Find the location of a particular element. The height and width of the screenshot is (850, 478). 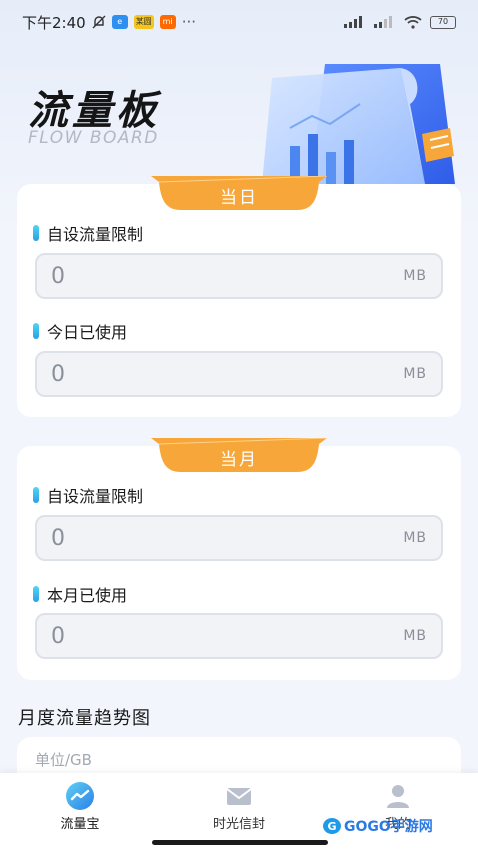

monthly-used-label: 本月已使用 is located at coordinates (87, 595).